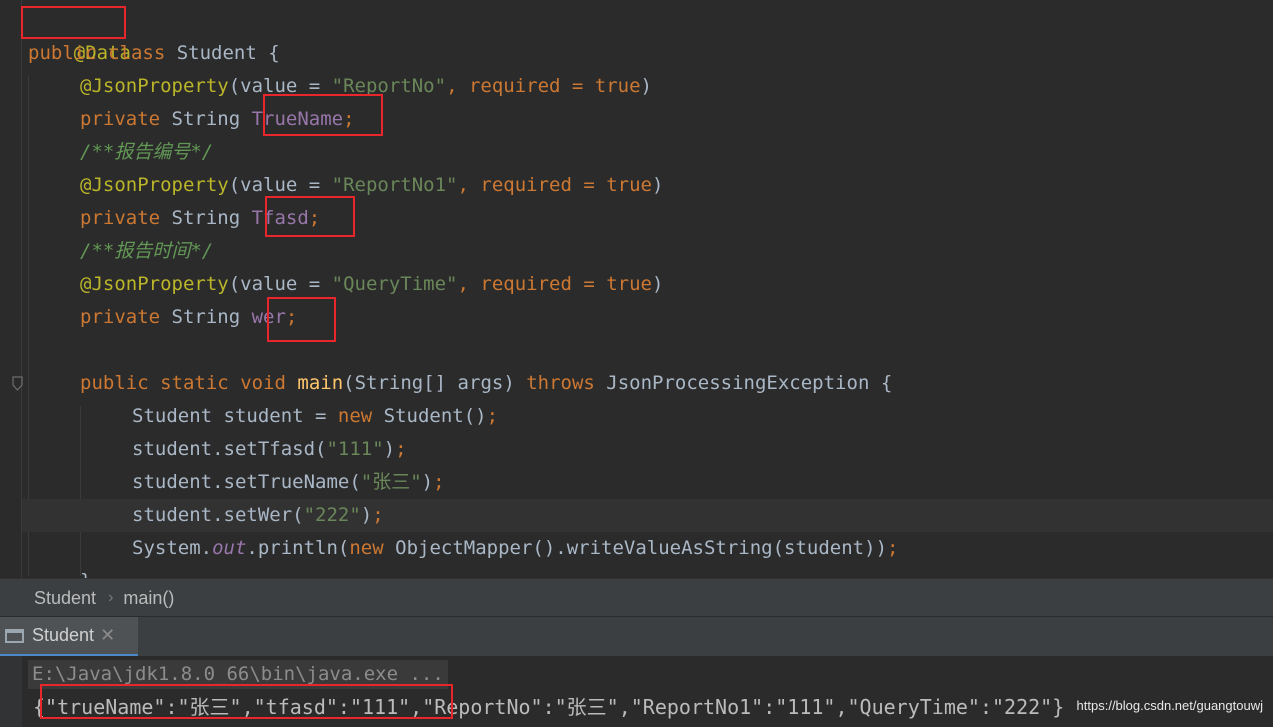 The height and width of the screenshot is (727, 1273). I want to click on breadcrumb-method: main(), so click(148, 598).